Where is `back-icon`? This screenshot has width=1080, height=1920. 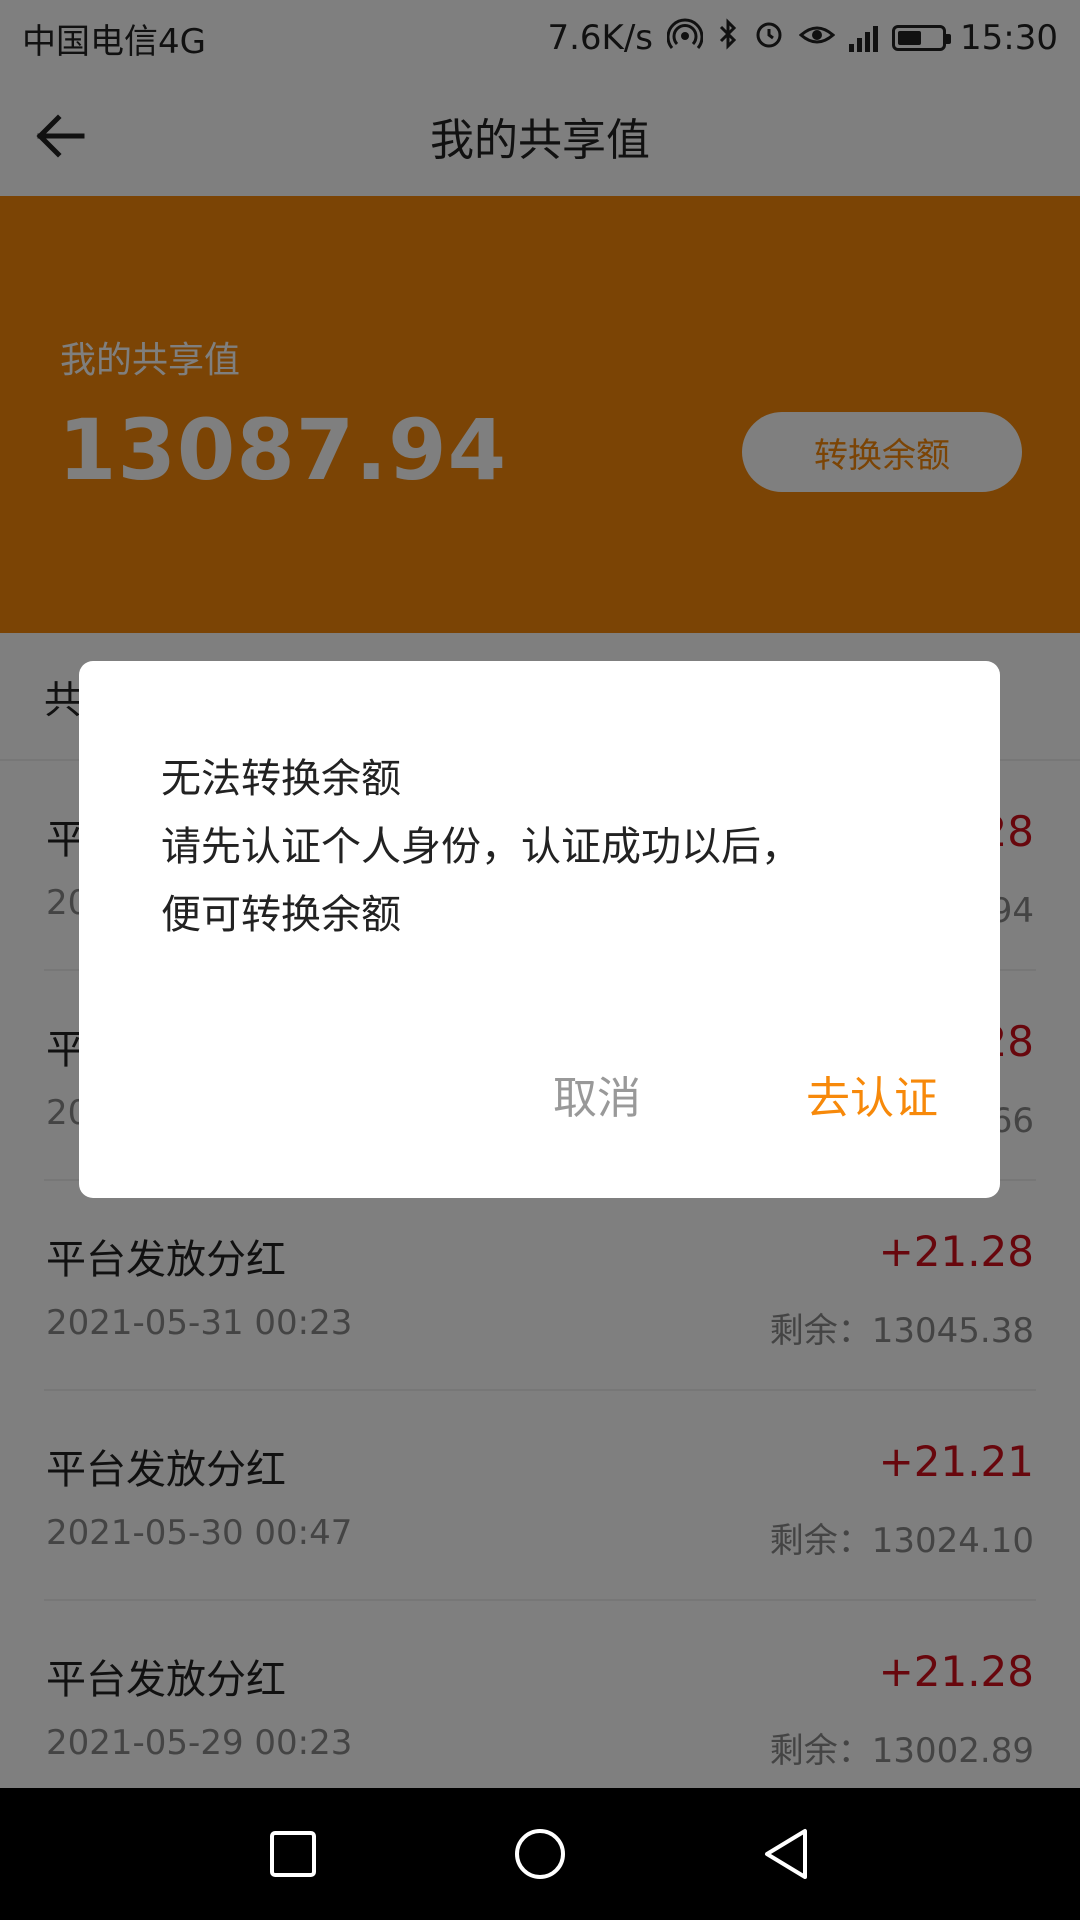 back-icon is located at coordinates (785, 1854).